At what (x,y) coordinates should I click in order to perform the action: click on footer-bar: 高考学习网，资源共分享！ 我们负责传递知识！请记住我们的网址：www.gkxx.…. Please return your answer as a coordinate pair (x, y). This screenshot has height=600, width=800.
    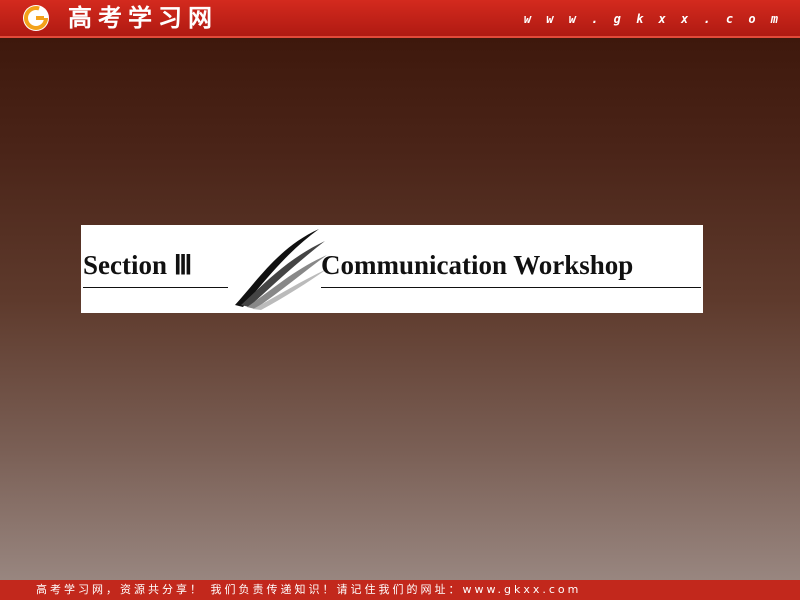
    Looking at the image, I should click on (400, 590).